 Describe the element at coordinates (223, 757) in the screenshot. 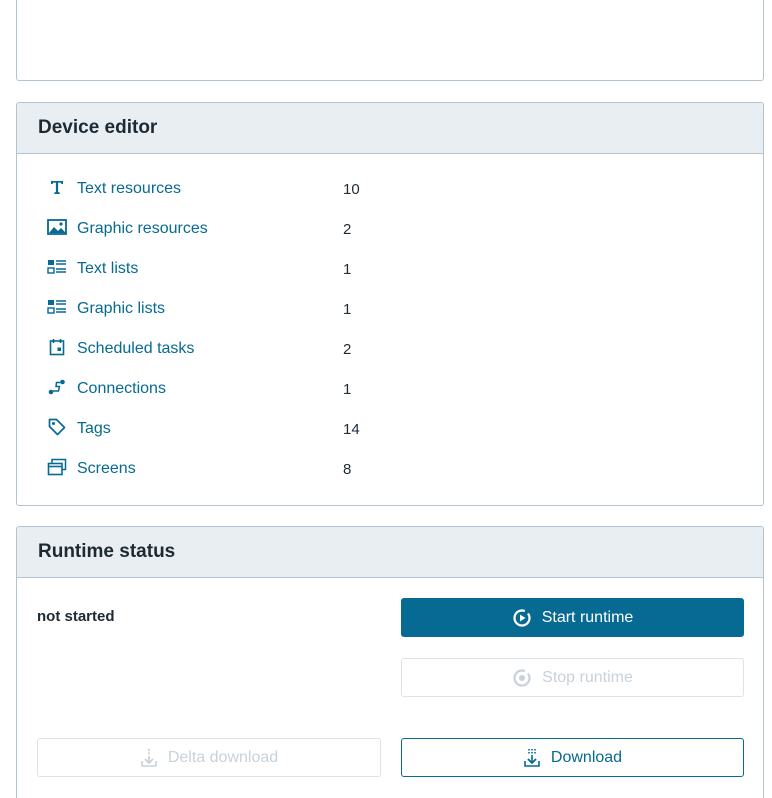

I see `delta-download-label: Delta download` at that location.